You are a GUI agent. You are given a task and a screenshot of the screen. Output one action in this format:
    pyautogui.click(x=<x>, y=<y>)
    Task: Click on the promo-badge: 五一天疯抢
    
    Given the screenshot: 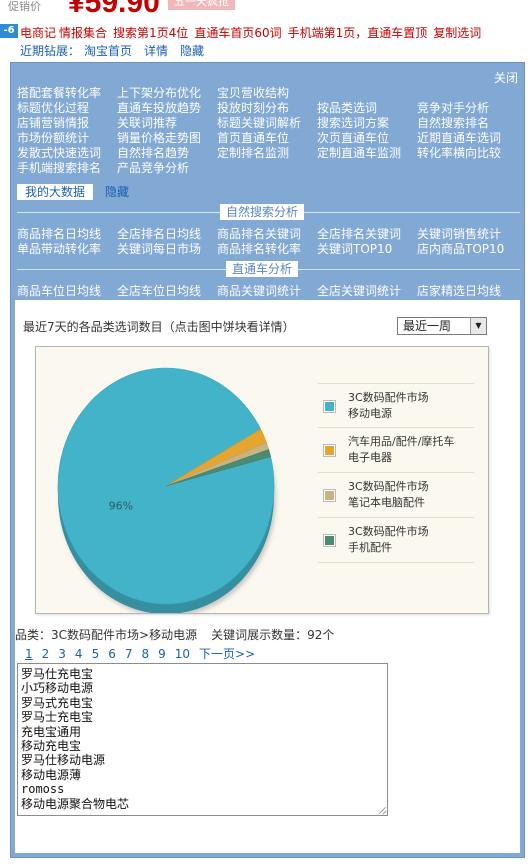 What is the action you would take?
    pyautogui.click(x=201, y=5)
    